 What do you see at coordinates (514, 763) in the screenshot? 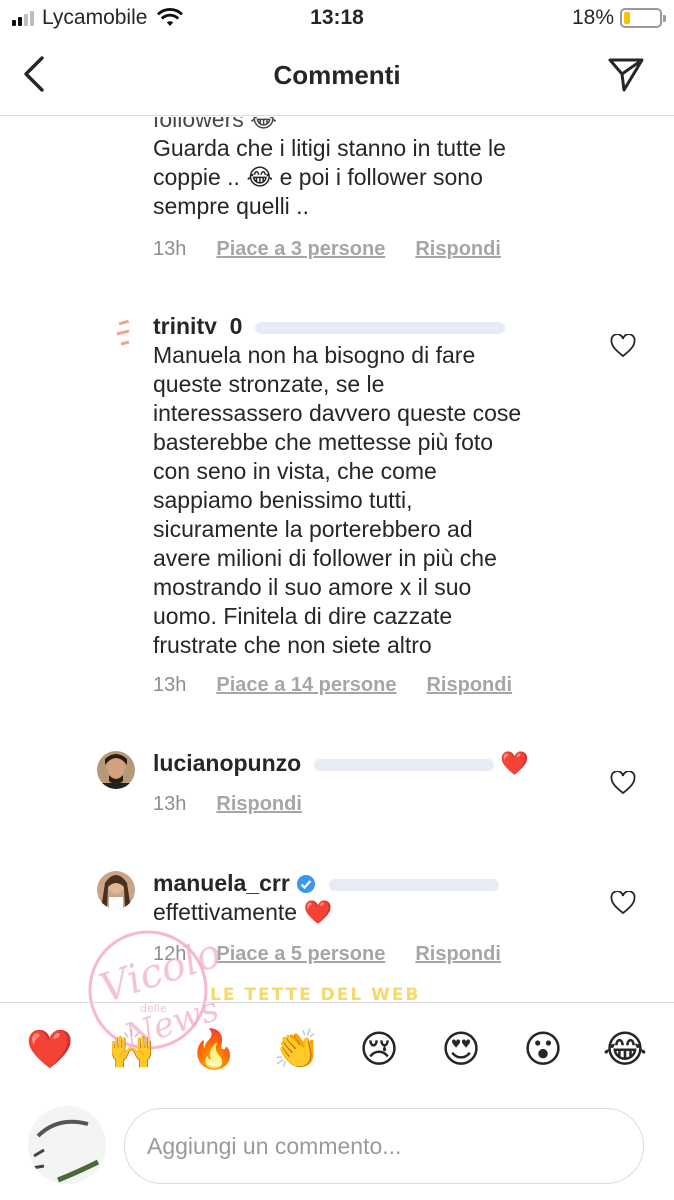
I see `comment-emoji: ❤️` at bounding box center [514, 763].